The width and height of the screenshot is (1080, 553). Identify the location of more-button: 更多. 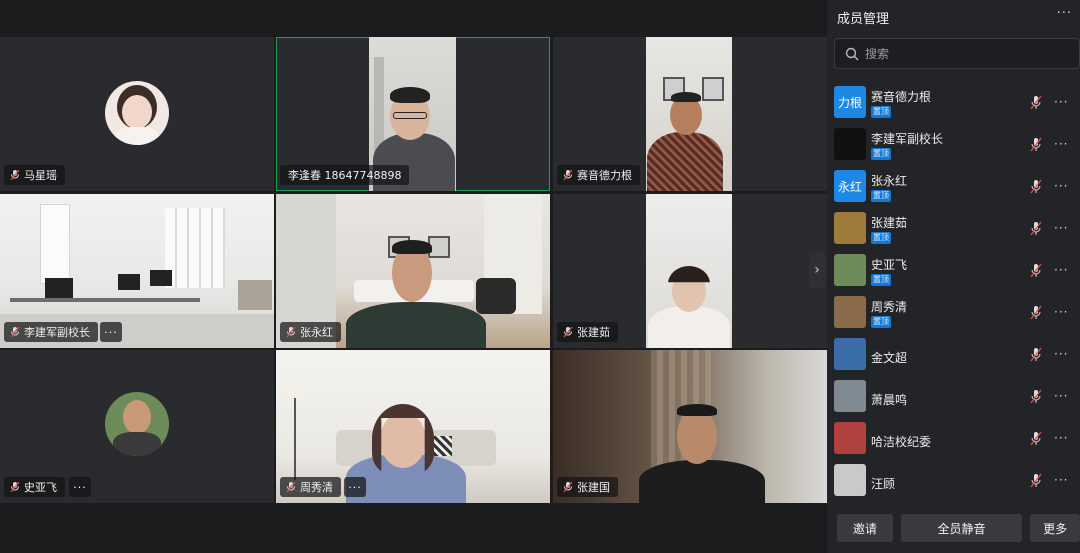
(1055, 528).